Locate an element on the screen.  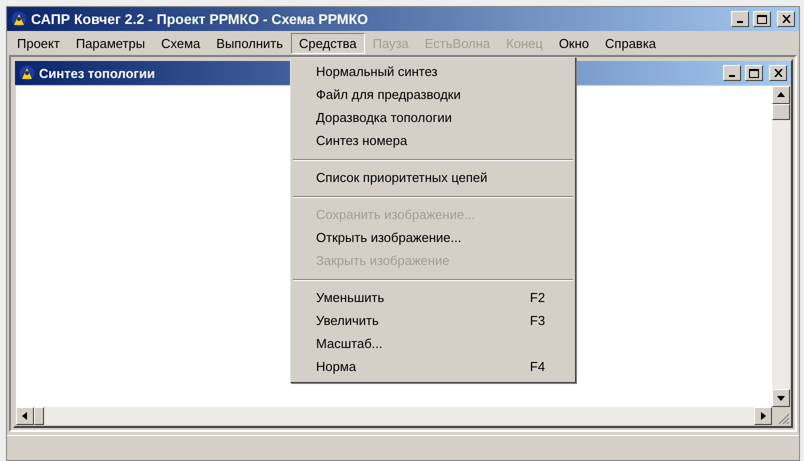
menu-item: Средства is located at coordinates (328, 43).